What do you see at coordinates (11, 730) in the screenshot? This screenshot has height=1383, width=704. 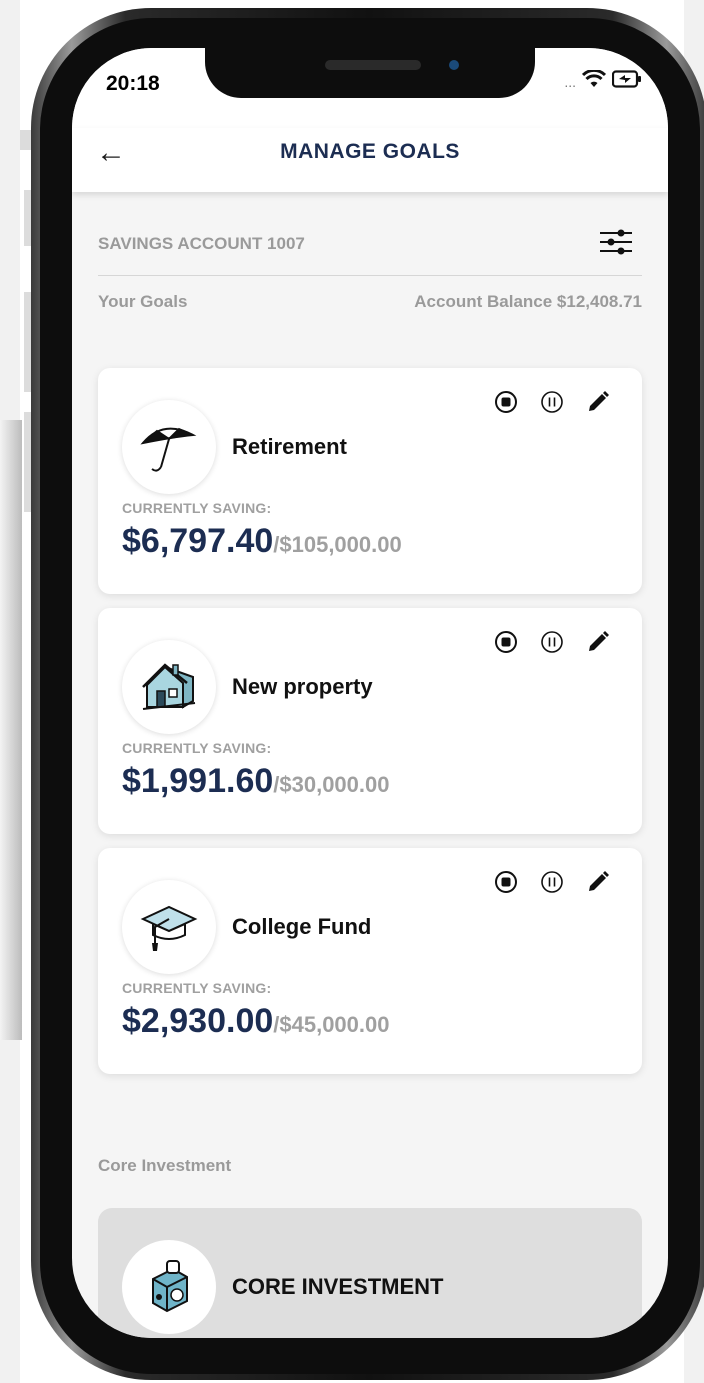 I see `background-shadow` at bounding box center [11, 730].